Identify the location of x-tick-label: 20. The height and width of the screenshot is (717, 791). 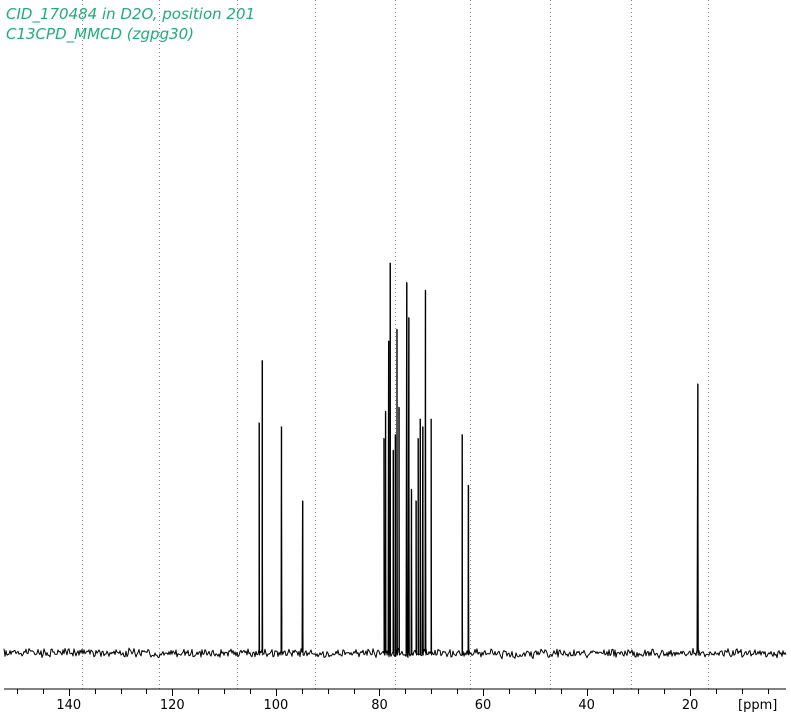
(690, 705).